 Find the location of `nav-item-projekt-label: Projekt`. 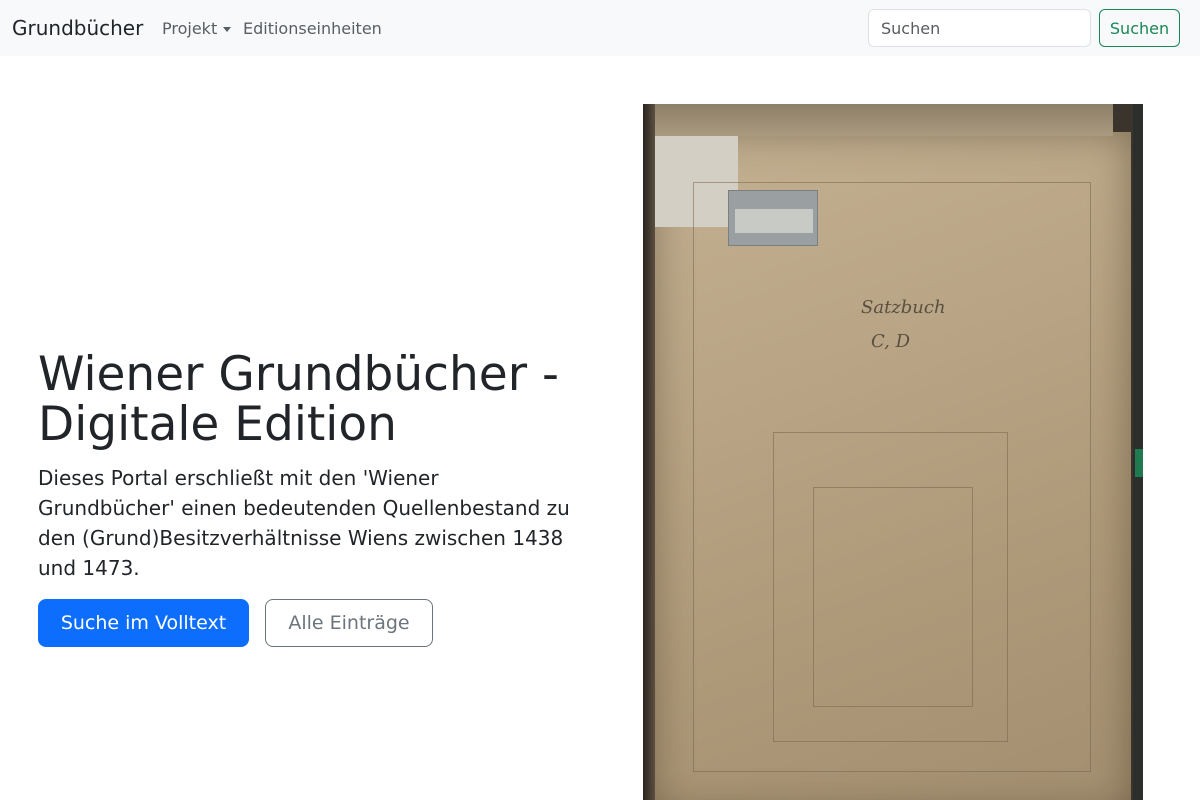

nav-item-projekt-label: Projekt is located at coordinates (190, 28).